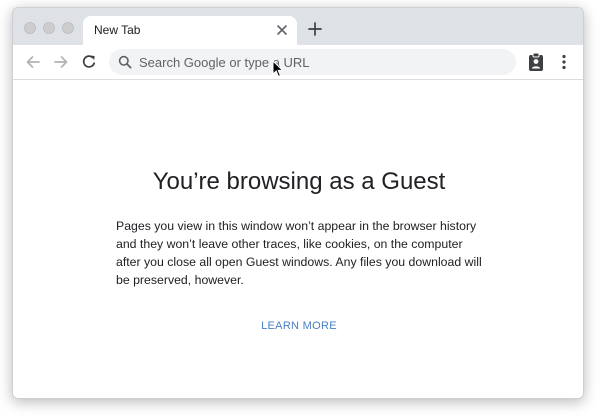 This screenshot has width=600, height=420. What do you see at coordinates (315, 29) in the screenshot?
I see `plus-icon` at bounding box center [315, 29].